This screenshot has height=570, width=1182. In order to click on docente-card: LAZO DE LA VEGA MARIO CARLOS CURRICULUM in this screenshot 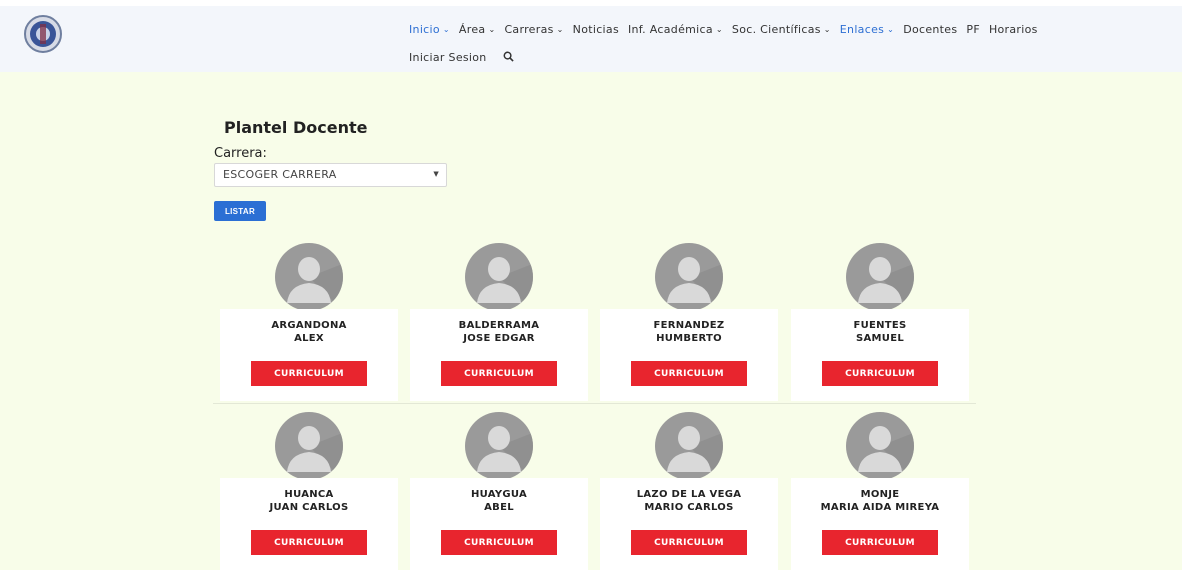, I will do `click(689, 524)`.